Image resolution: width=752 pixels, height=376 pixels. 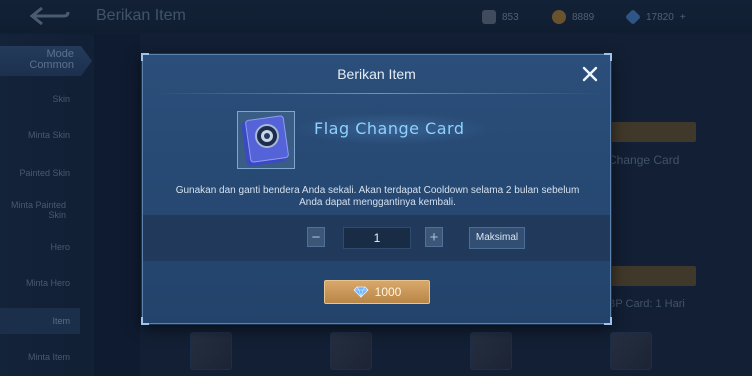 I want to click on dialog-title: Berikan Item, so click(x=376, y=74).